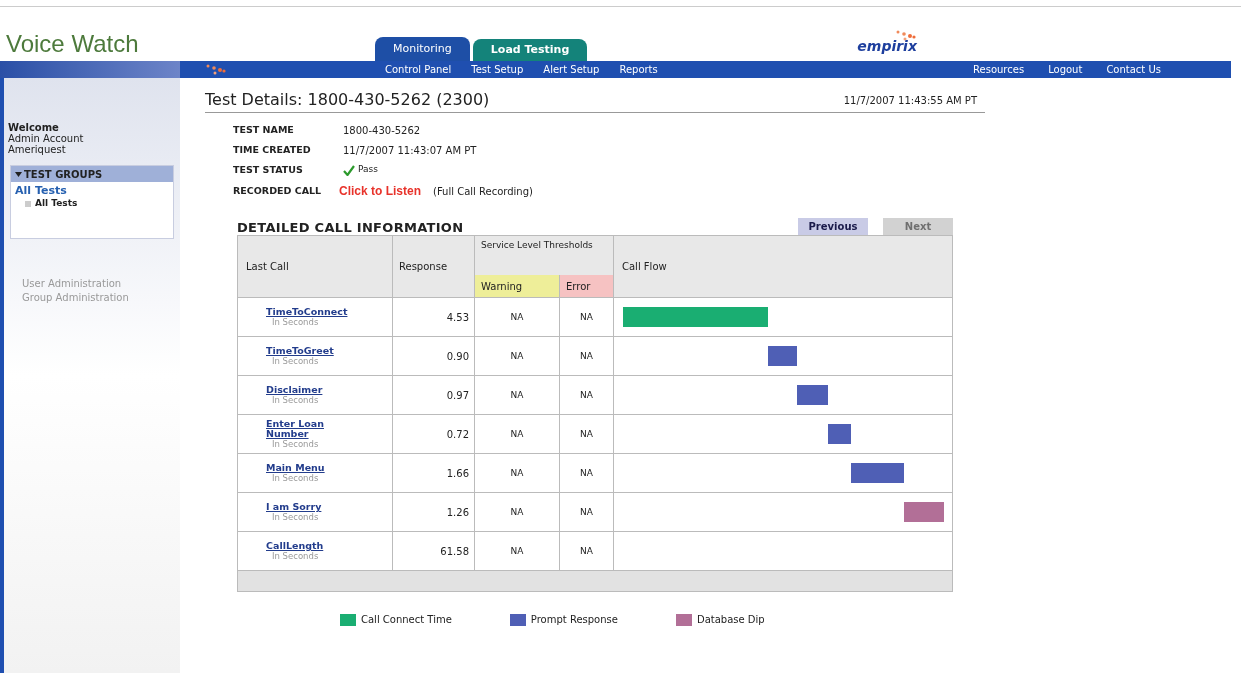  Describe the element at coordinates (457, 395) in the screenshot. I see `response-value: 0.97` at that location.